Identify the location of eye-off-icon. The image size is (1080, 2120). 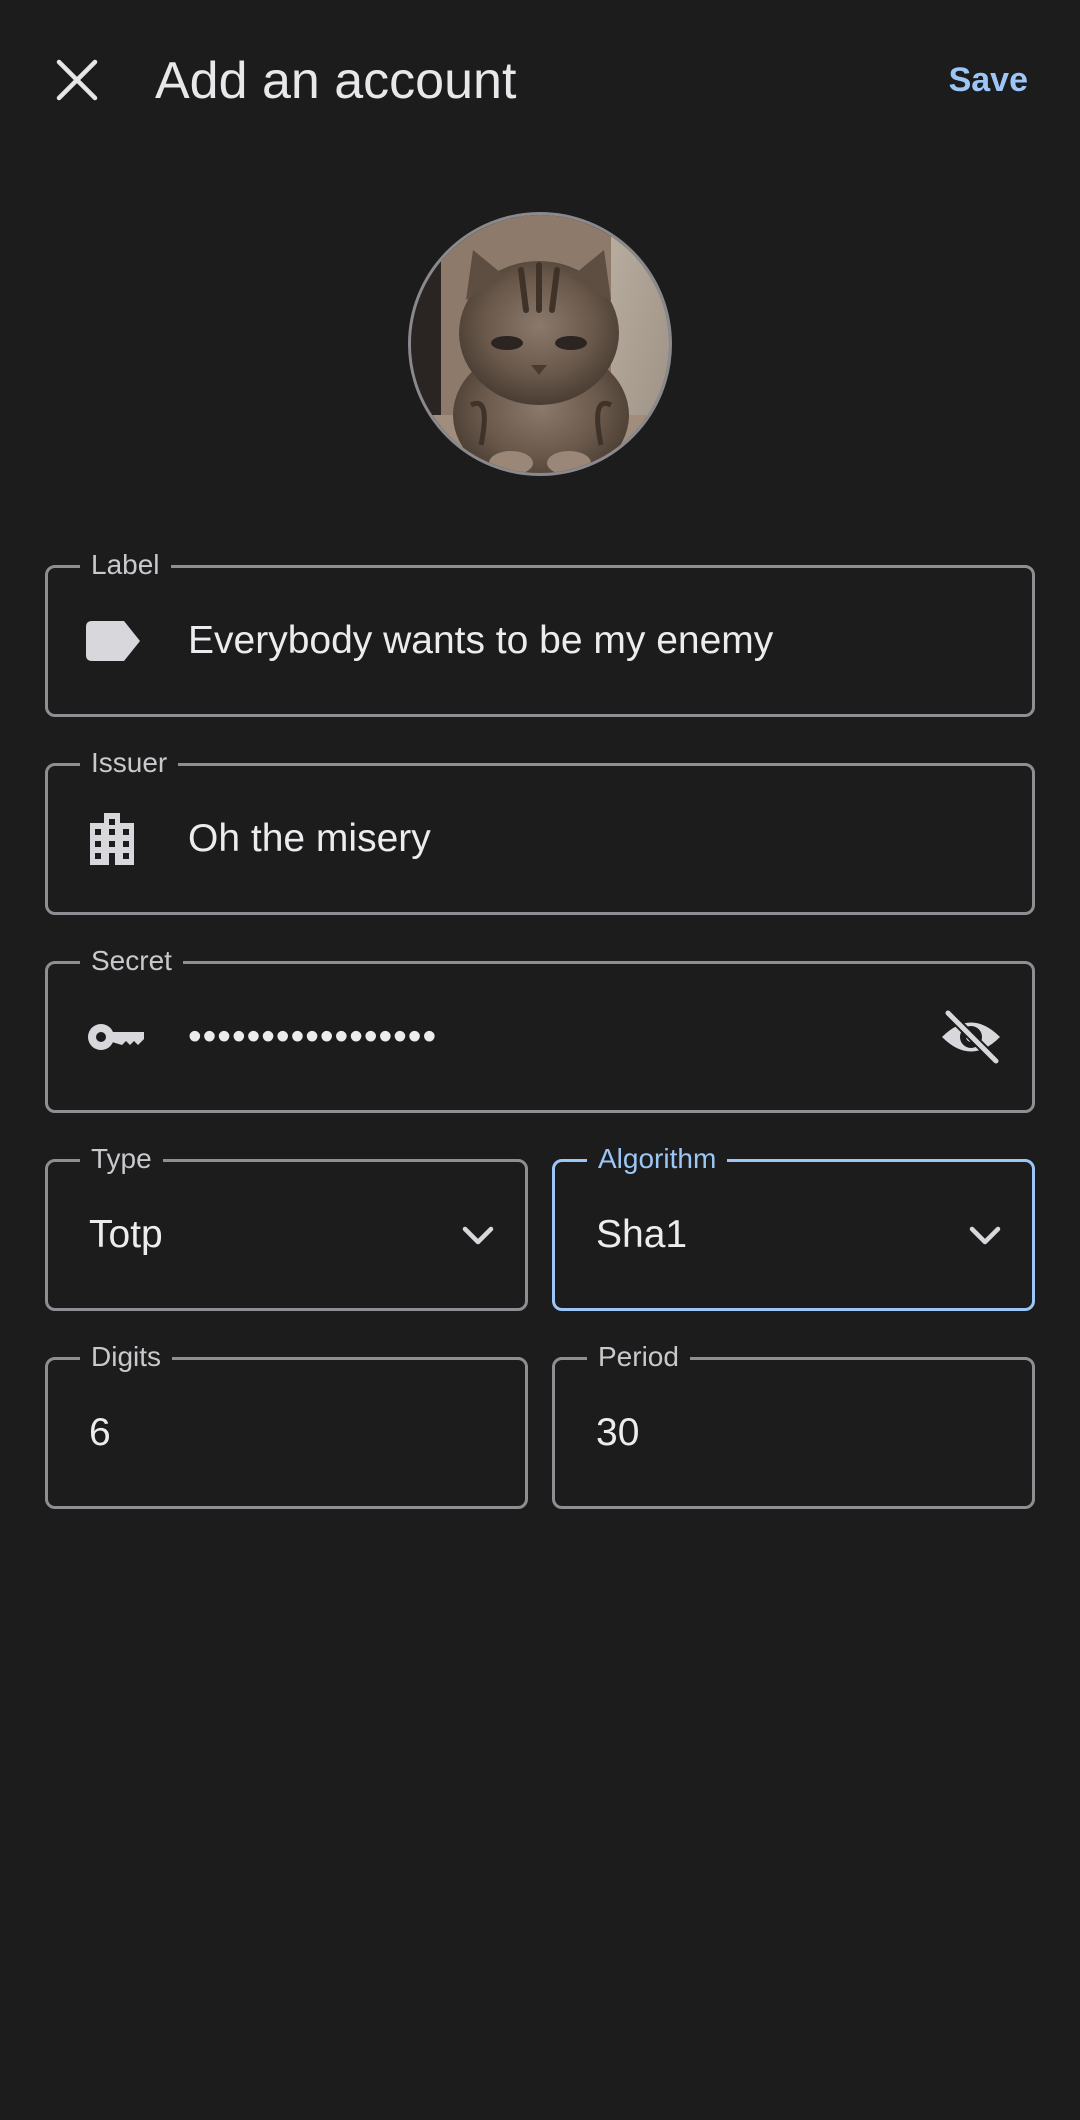
(971, 1037).